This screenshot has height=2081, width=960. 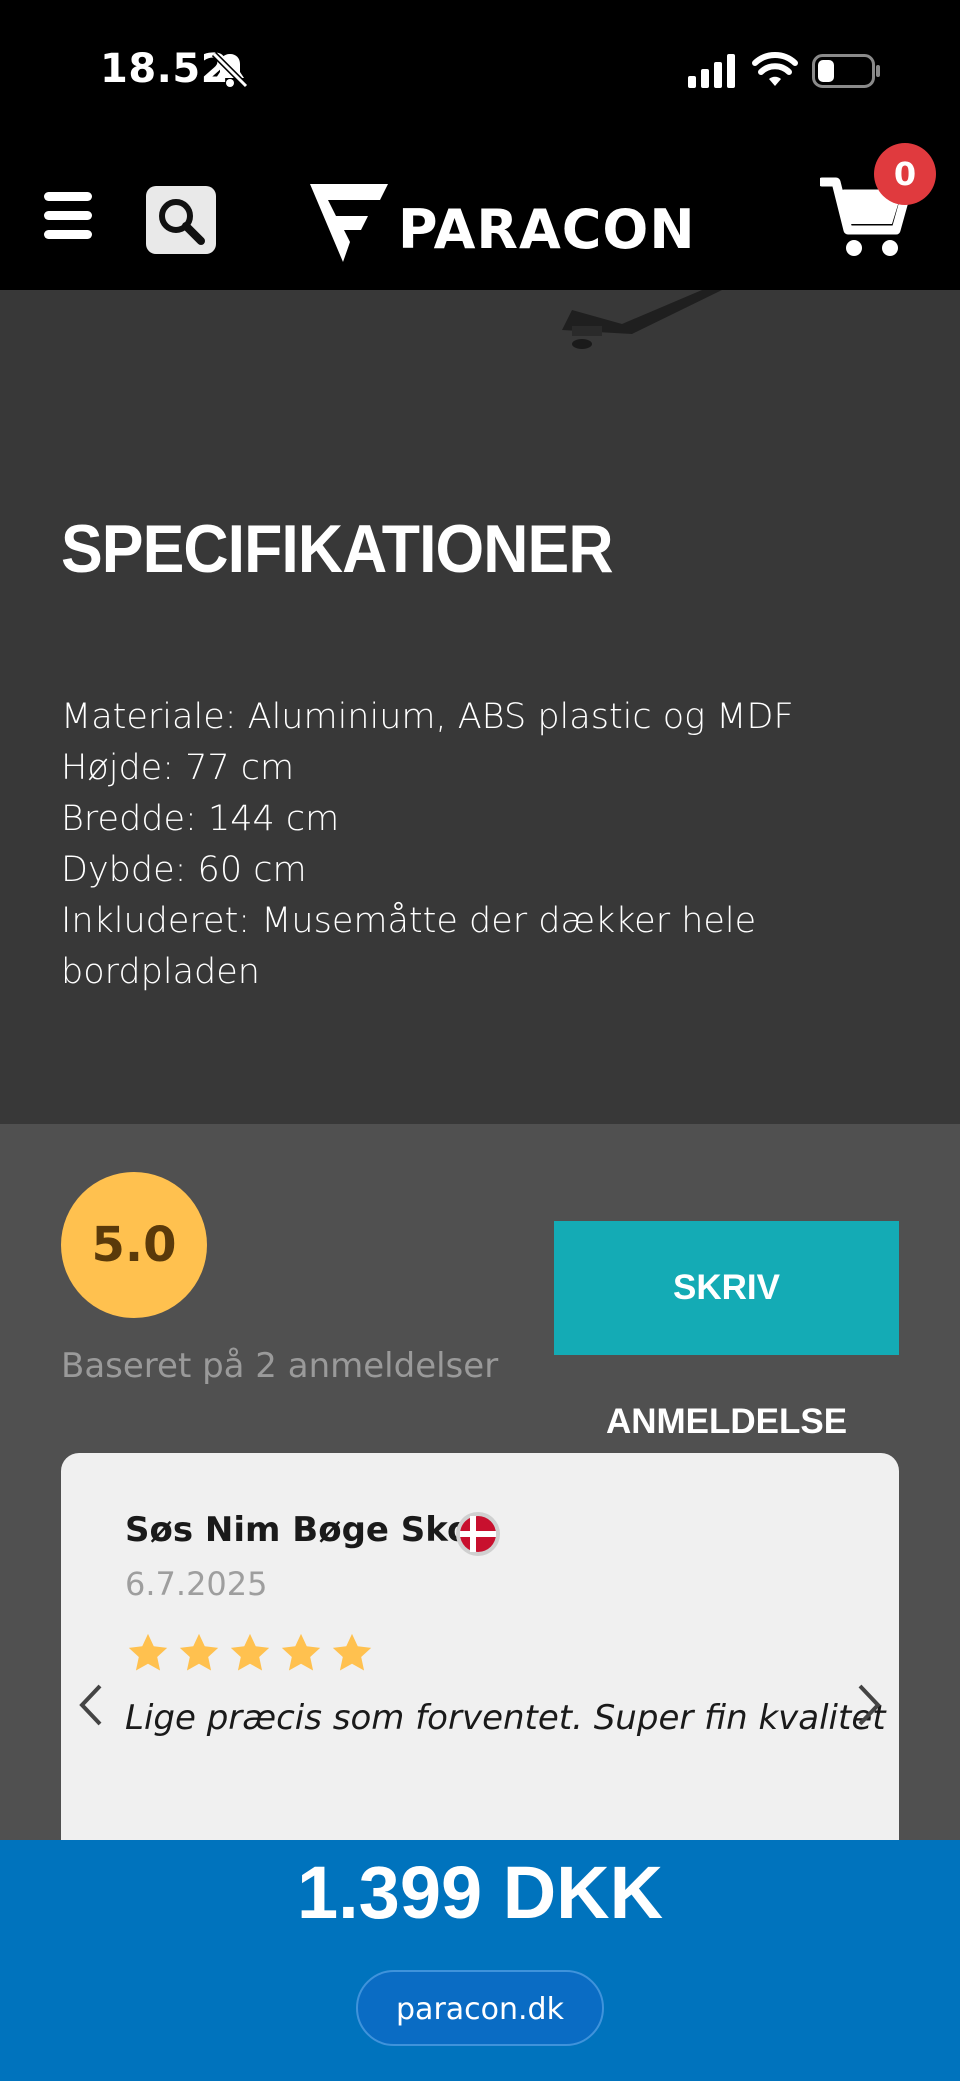 What do you see at coordinates (480, 2008) in the screenshot?
I see `url-pill: paracon.dk` at bounding box center [480, 2008].